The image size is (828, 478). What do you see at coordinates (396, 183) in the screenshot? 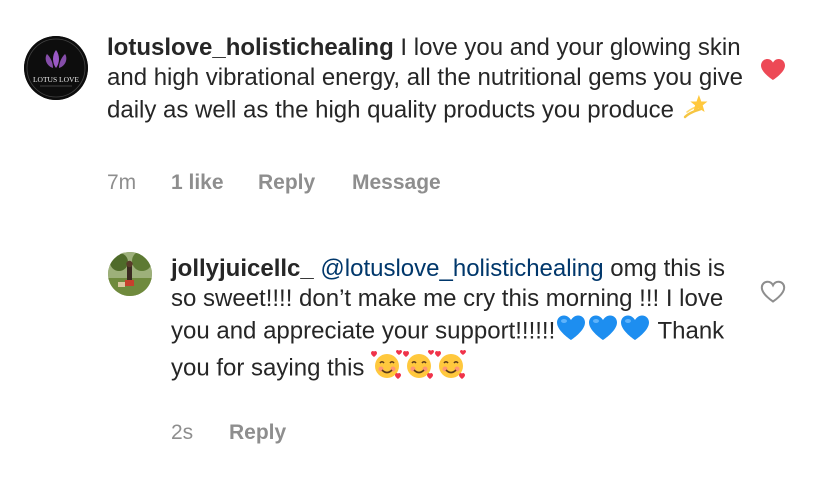
I see `message-button: Message` at bounding box center [396, 183].